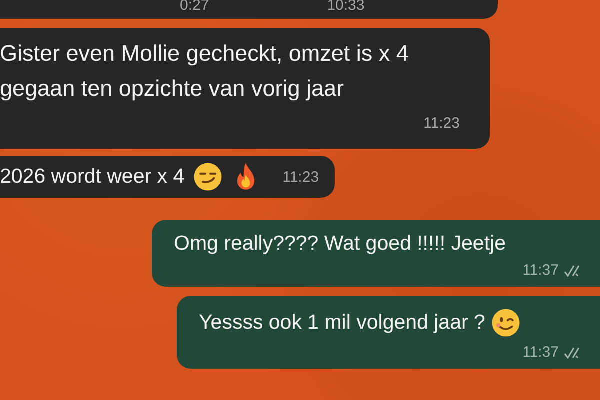 The image size is (600, 400). I want to click on smirking-face-icon, so click(207, 177).